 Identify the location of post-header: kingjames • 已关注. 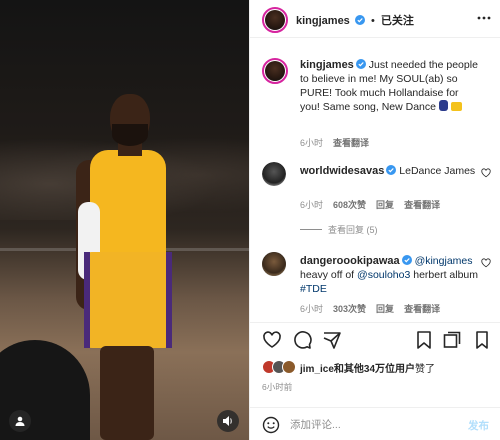
(375, 19).